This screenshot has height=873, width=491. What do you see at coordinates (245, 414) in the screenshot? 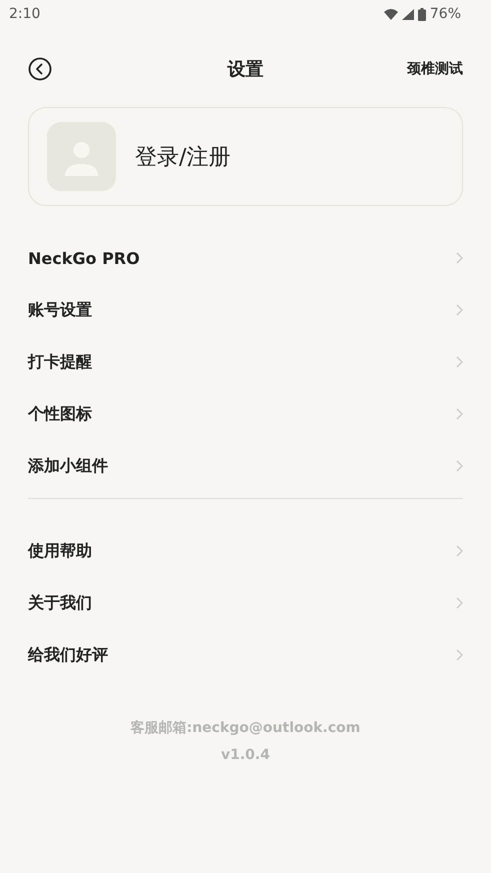
I see `menu-item: 个性图标` at bounding box center [245, 414].